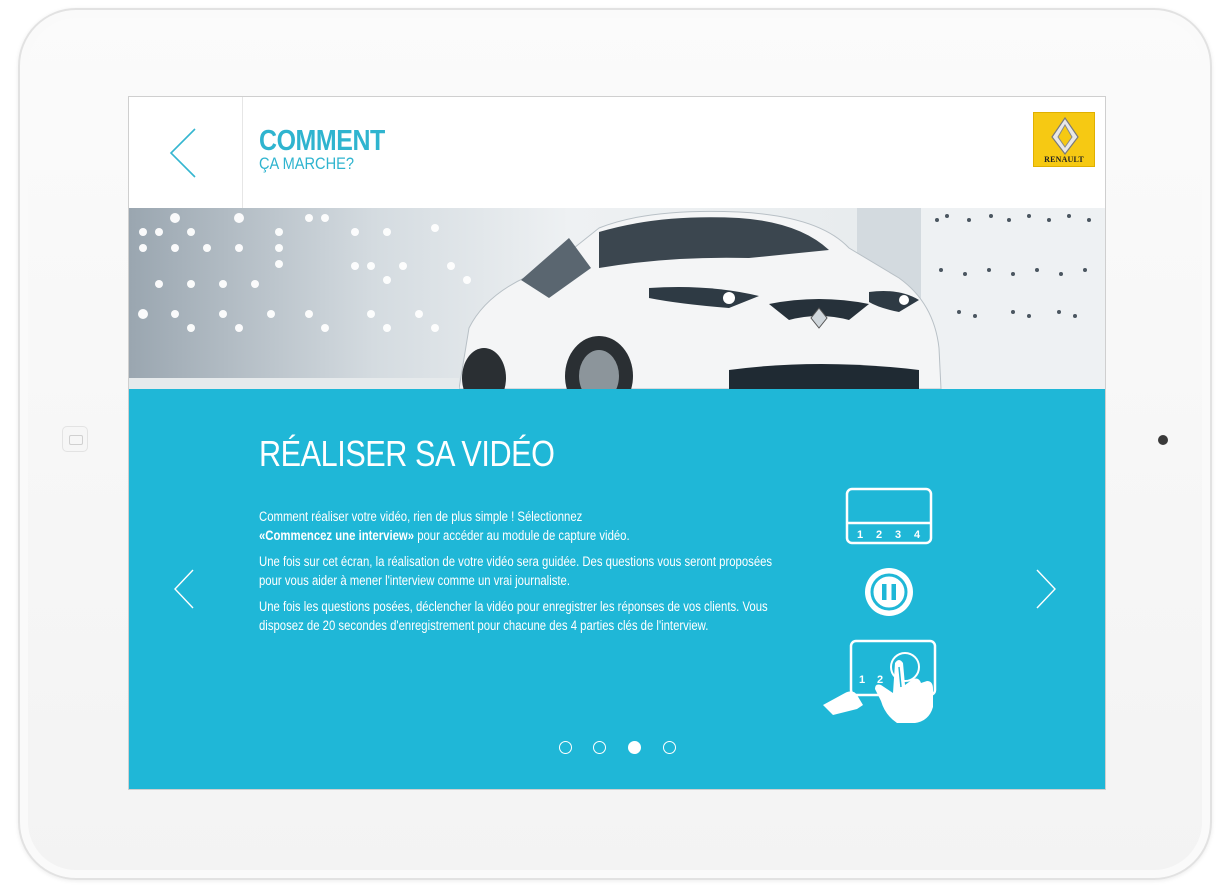 The width and height of the screenshot is (1228, 888). I want to click on header-bar: COMMENT ÇA MARCHE? RENAULT, so click(617, 152).